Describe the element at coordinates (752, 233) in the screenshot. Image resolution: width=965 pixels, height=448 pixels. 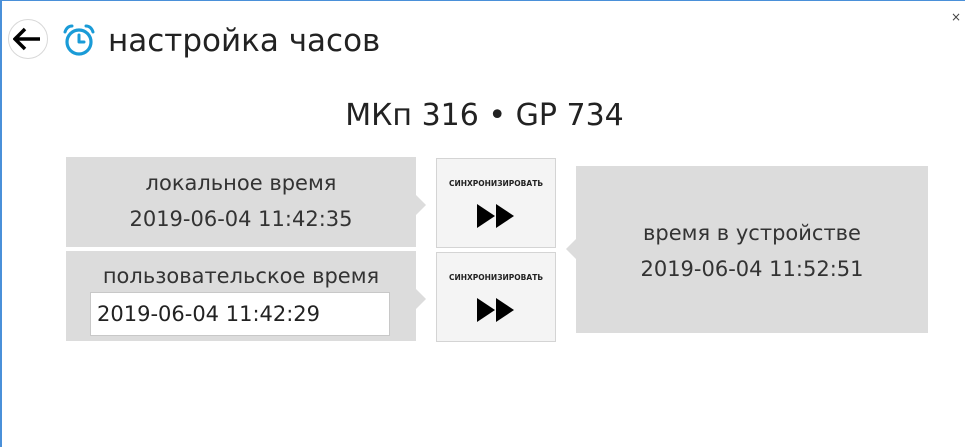
I see `device-time-label: время в устройстве` at that location.